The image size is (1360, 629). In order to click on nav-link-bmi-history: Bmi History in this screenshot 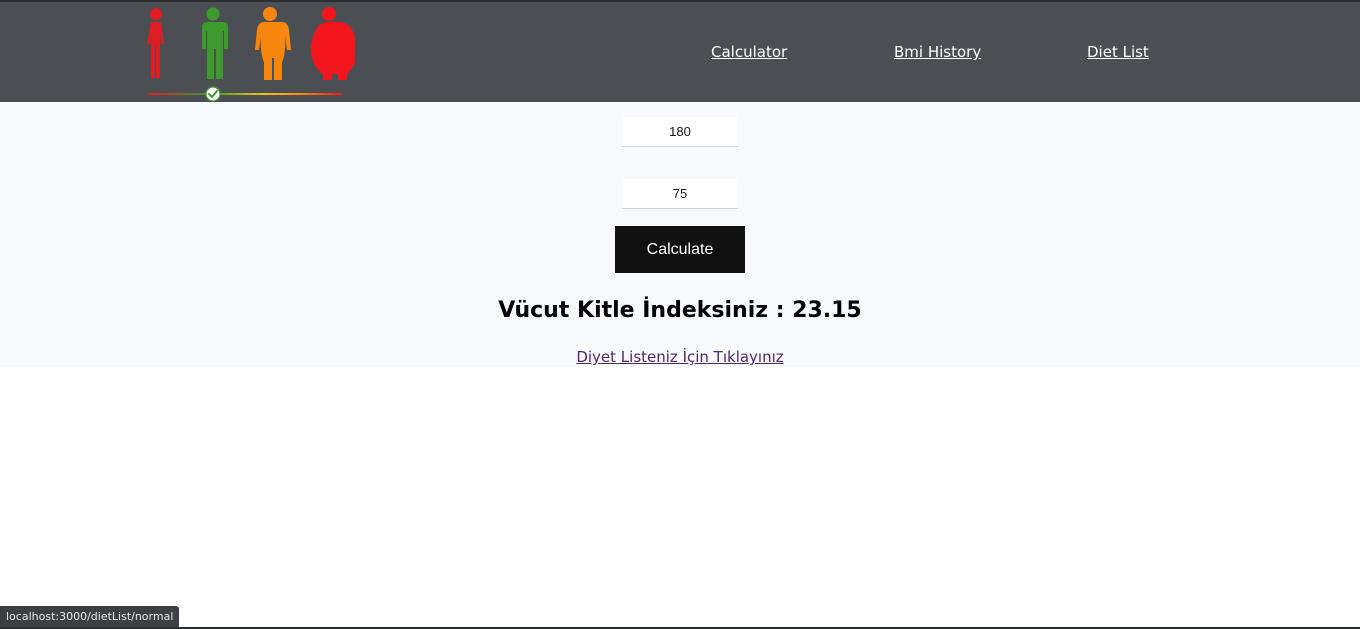, I will do `click(937, 52)`.